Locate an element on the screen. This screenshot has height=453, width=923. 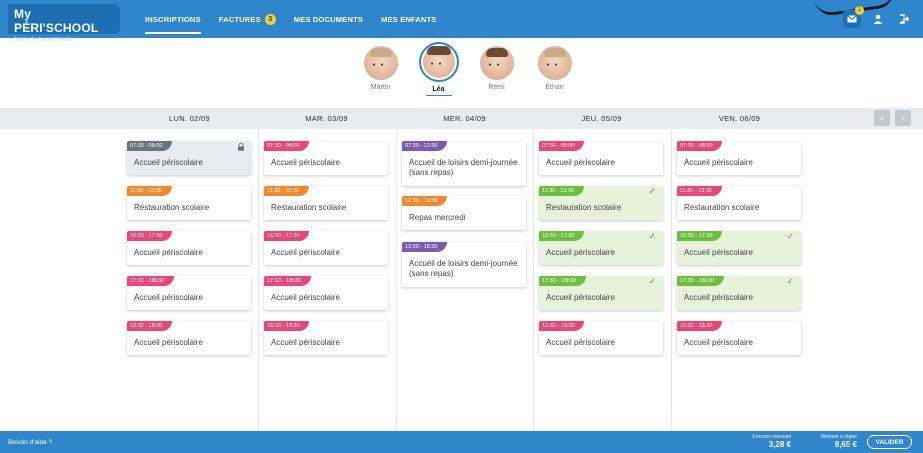
logout-icon is located at coordinates (904, 19).